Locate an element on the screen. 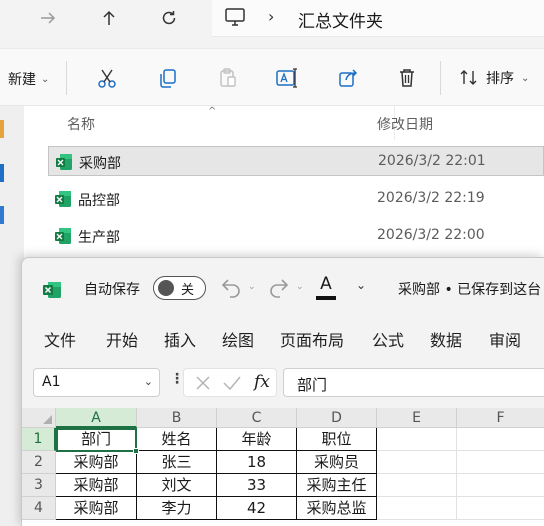 The image size is (544, 526). divider is located at coordinates (66, 78).